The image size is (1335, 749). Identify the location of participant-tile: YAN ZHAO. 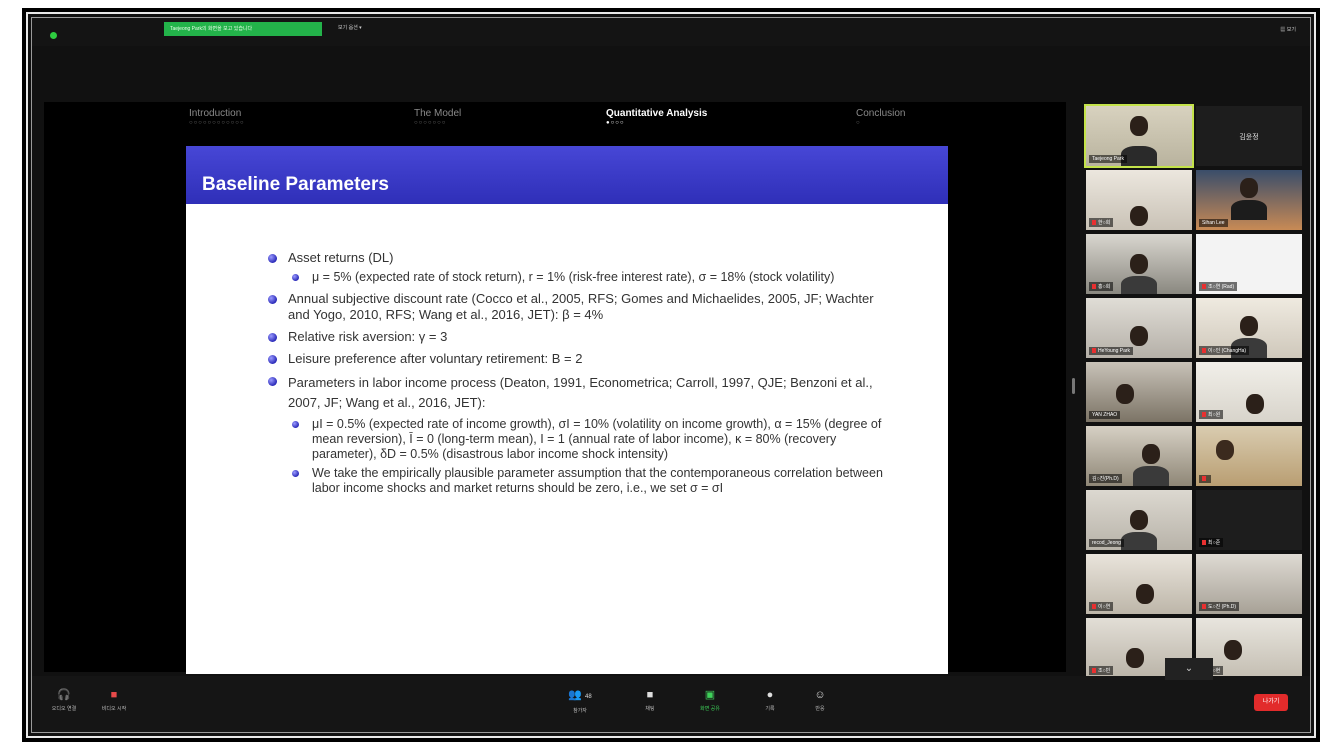
(1139, 392).